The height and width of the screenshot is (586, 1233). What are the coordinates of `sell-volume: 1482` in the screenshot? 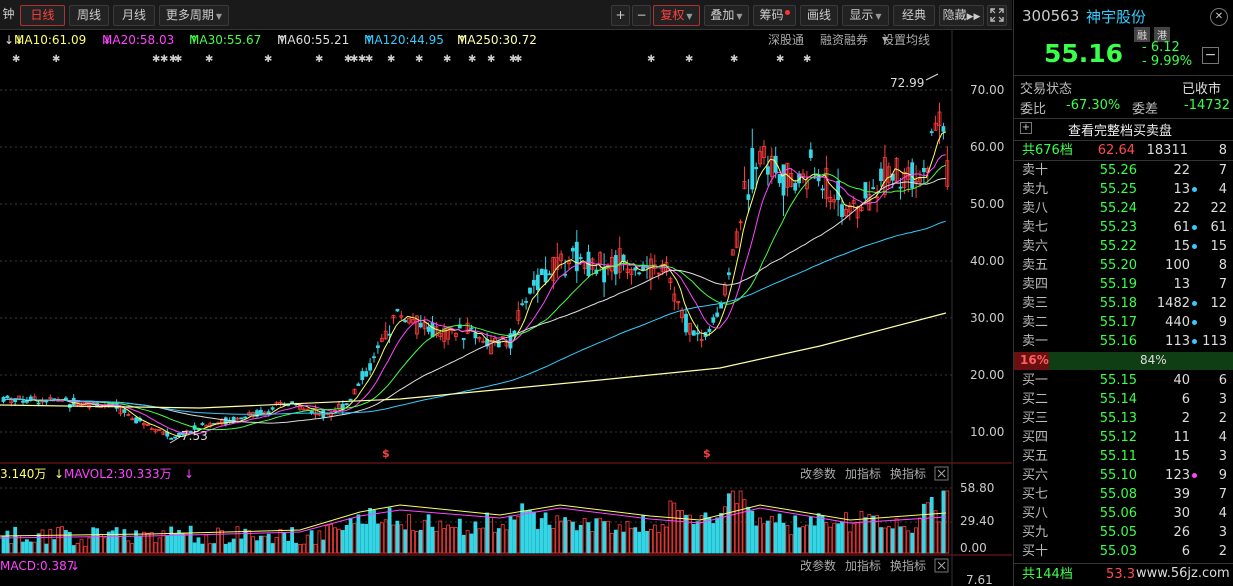 It's located at (1173, 303).